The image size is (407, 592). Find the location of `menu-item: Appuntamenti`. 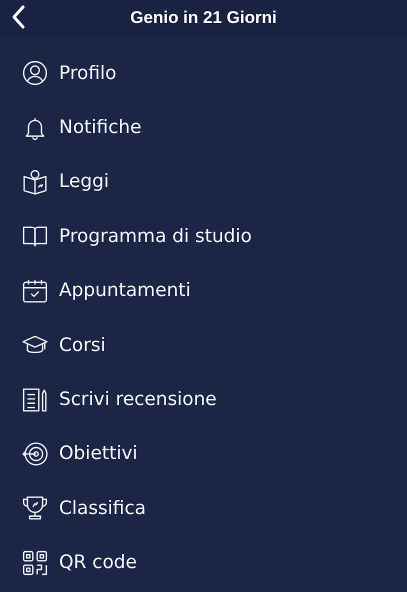

menu-item: Appuntamenti is located at coordinates (125, 291).